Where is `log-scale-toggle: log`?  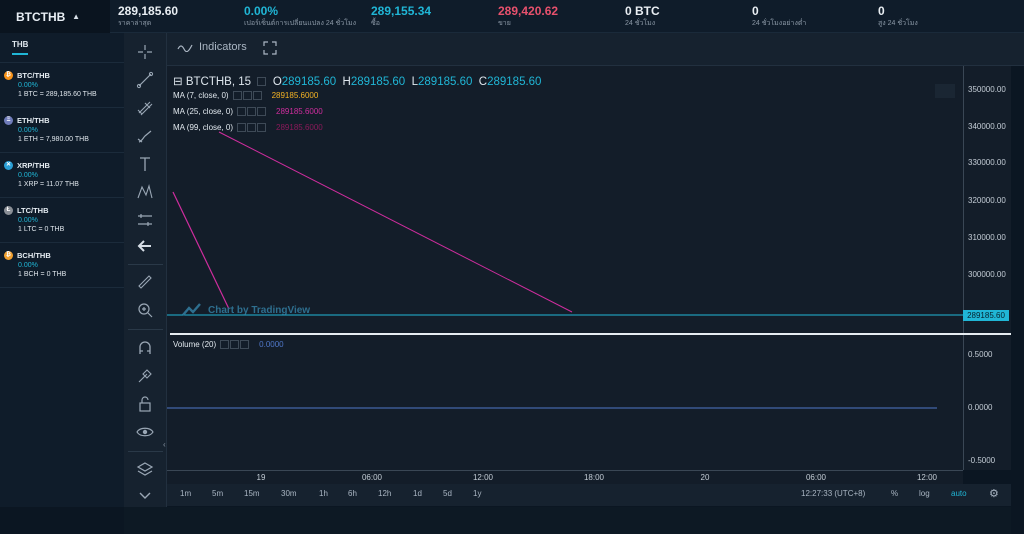
log-scale-toggle: log is located at coordinates (924, 493).